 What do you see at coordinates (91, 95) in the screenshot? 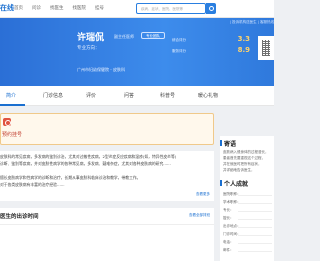
I see `tab-reviews: 评价` at bounding box center [91, 95].